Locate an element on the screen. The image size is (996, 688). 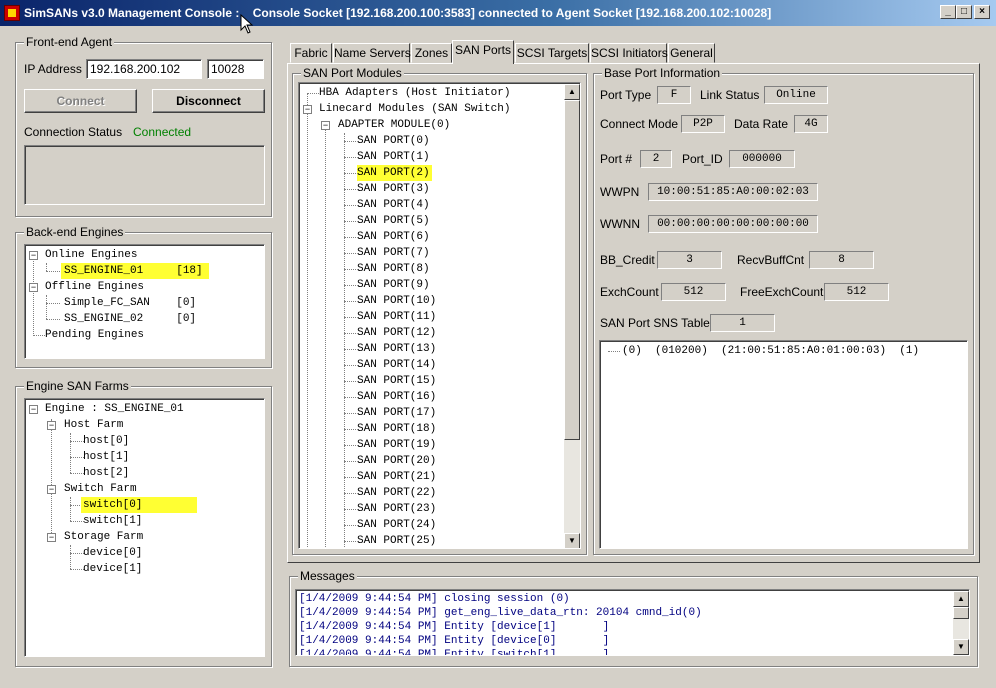
tree-node-engine: Engine : SS_ENGINE_01 is located at coordinates (114, 409).